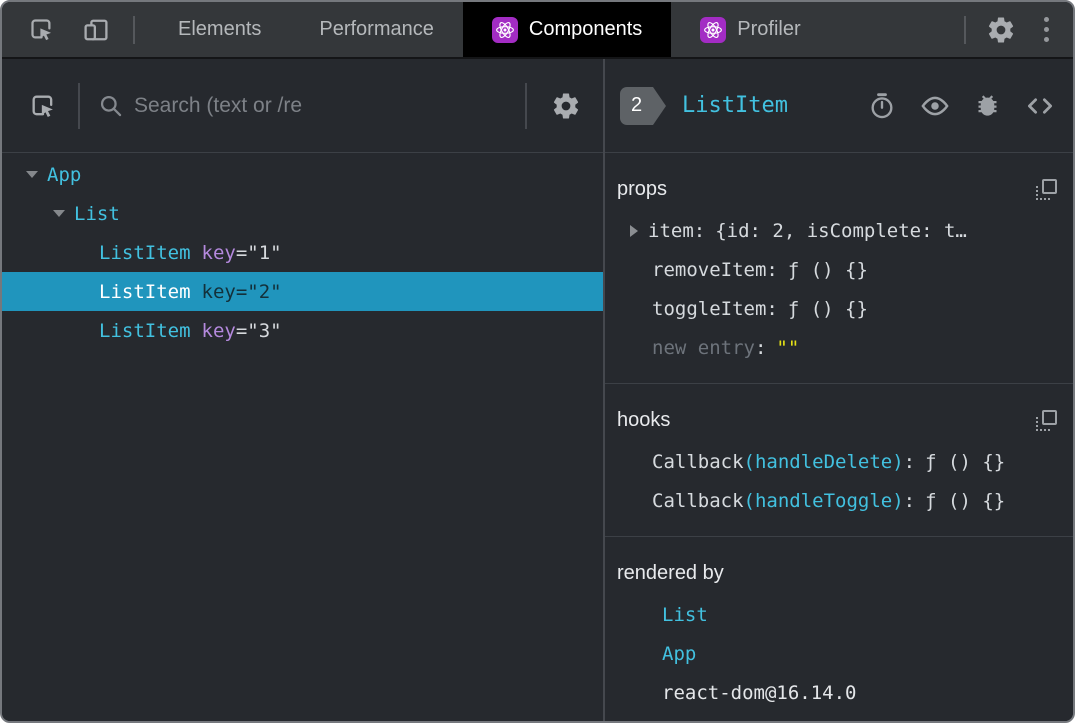 The width and height of the screenshot is (1075, 723). What do you see at coordinates (671, 230) in the screenshot?
I see `prop-key: item` at bounding box center [671, 230].